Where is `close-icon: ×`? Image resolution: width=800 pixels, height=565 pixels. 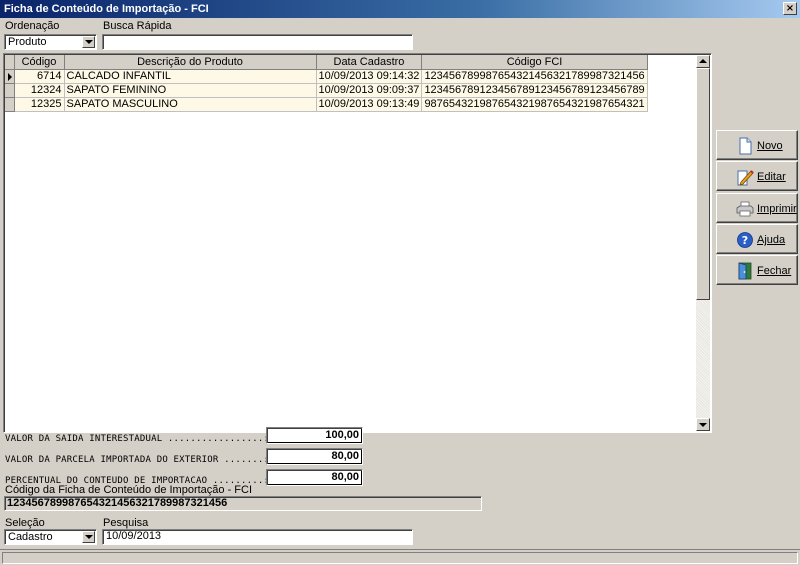
close-icon: × is located at coordinates (790, 8).